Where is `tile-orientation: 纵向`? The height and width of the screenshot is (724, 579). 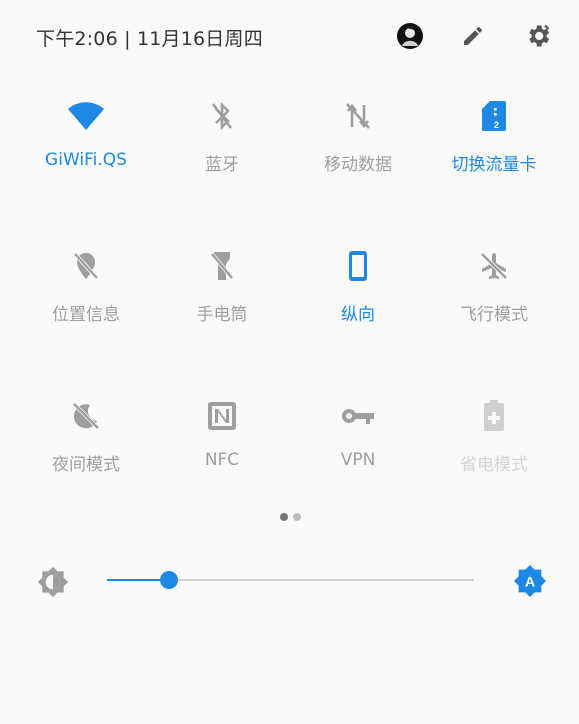
tile-orientation: 纵向 is located at coordinates (358, 296).